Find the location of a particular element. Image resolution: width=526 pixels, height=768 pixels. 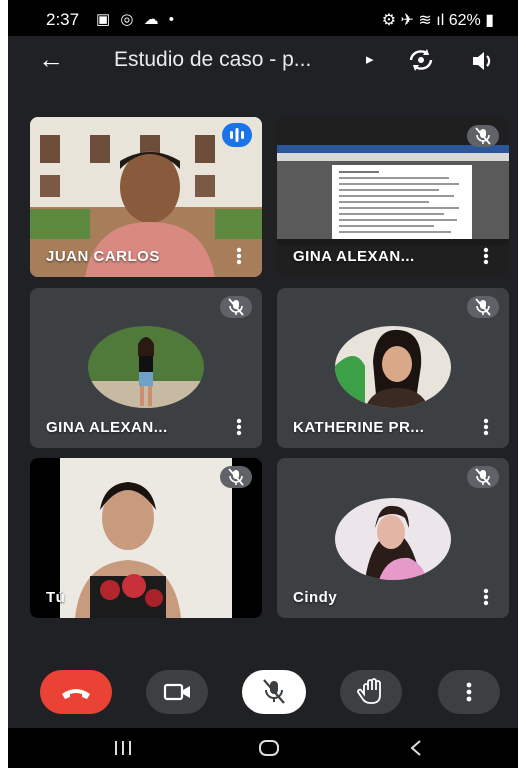

battery-icon: ▮ is located at coordinates (489, 20).